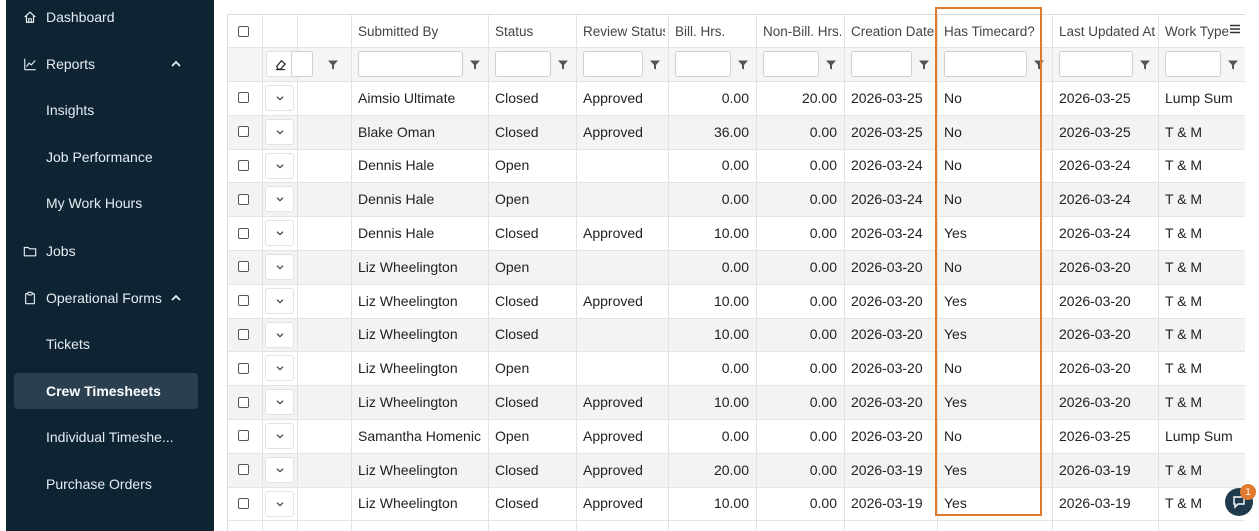 This screenshot has width=1259, height=531. I want to click on cell-submitted-by: Liz Wheelington, so click(408, 300).